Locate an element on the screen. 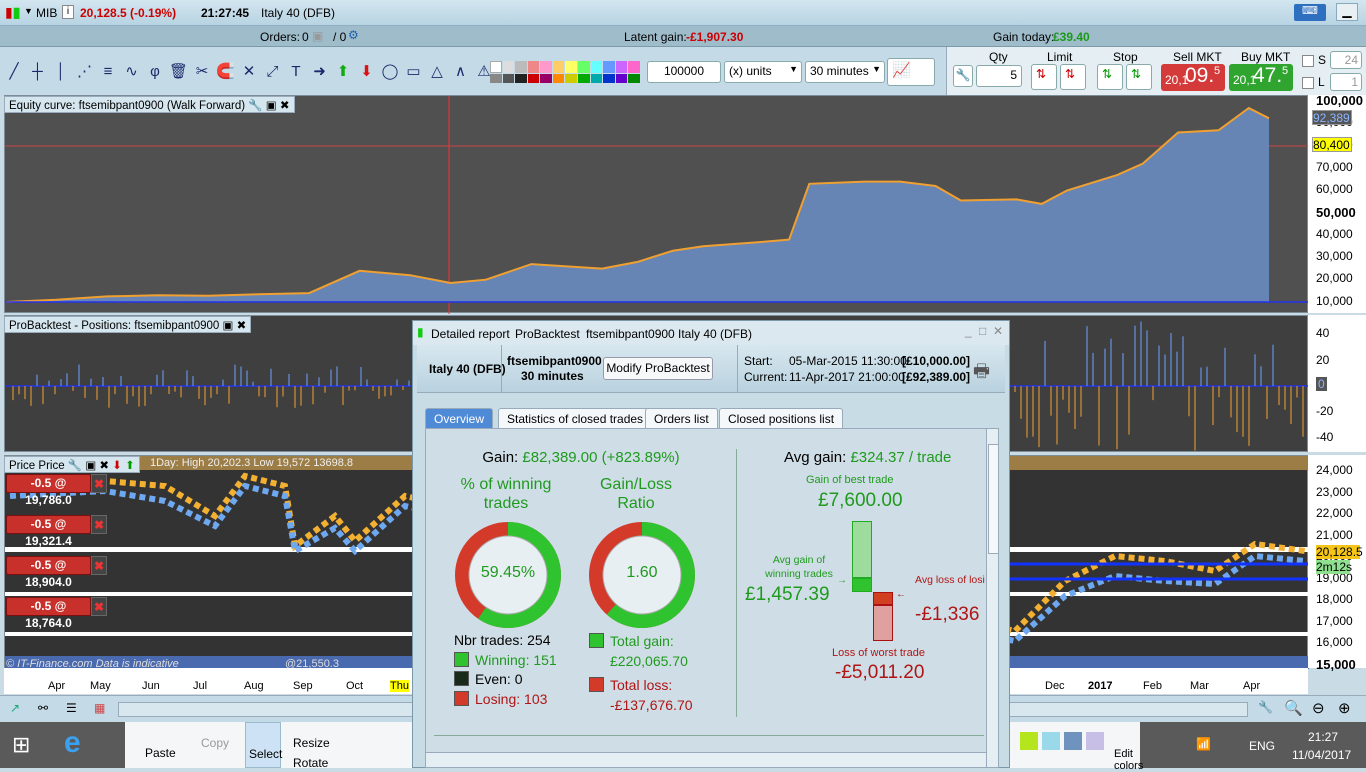 The image size is (1366, 772). add-indicator-button: 📈 is located at coordinates (911, 72).